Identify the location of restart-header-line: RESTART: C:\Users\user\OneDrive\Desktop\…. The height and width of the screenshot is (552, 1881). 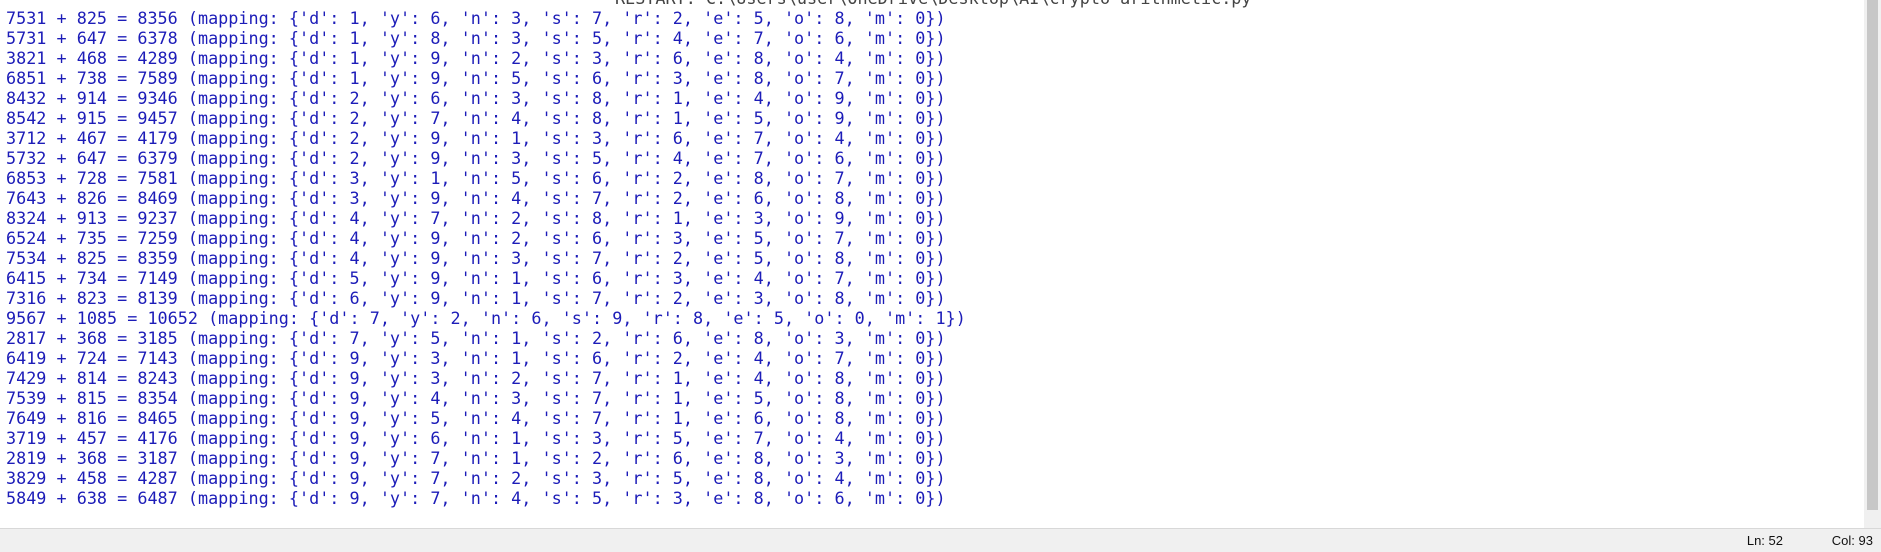
(933, 4).